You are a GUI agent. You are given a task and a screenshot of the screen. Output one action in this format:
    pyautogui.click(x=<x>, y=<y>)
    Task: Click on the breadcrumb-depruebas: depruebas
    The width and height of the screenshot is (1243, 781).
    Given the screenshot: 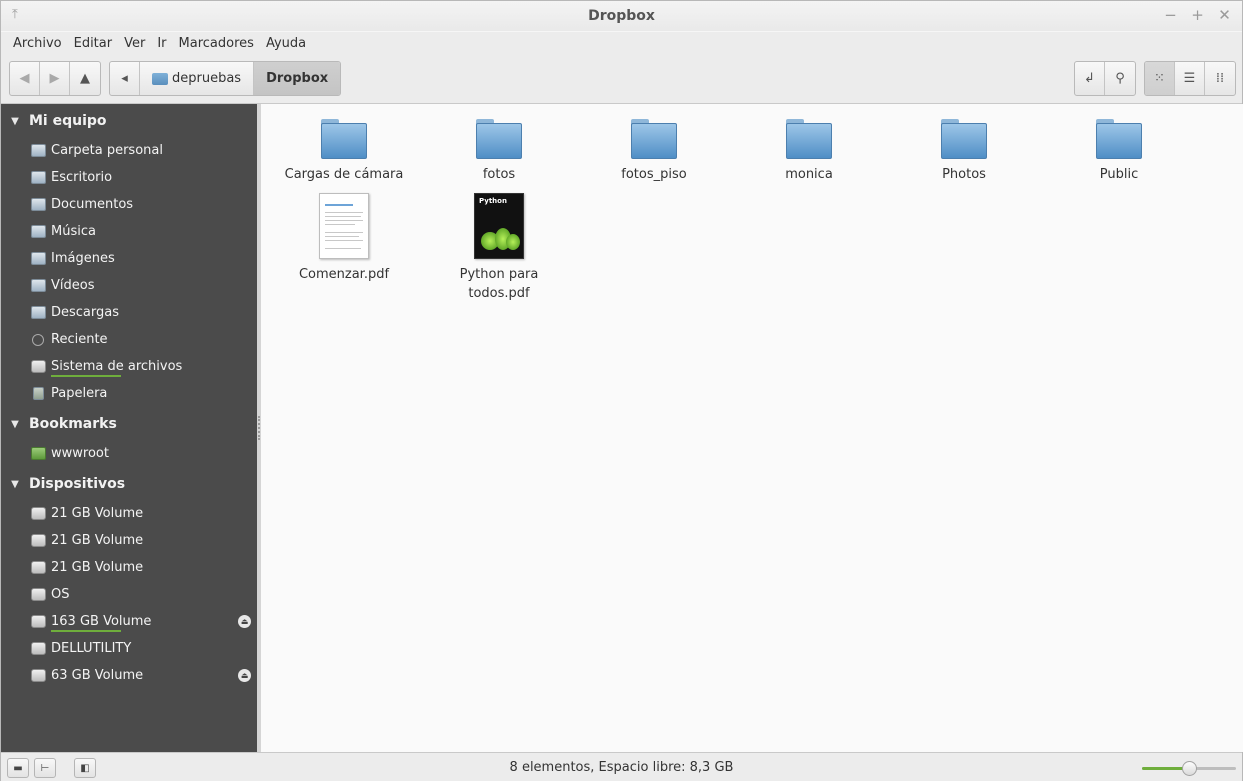 What is the action you would take?
    pyautogui.click(x=197, y=78)
    